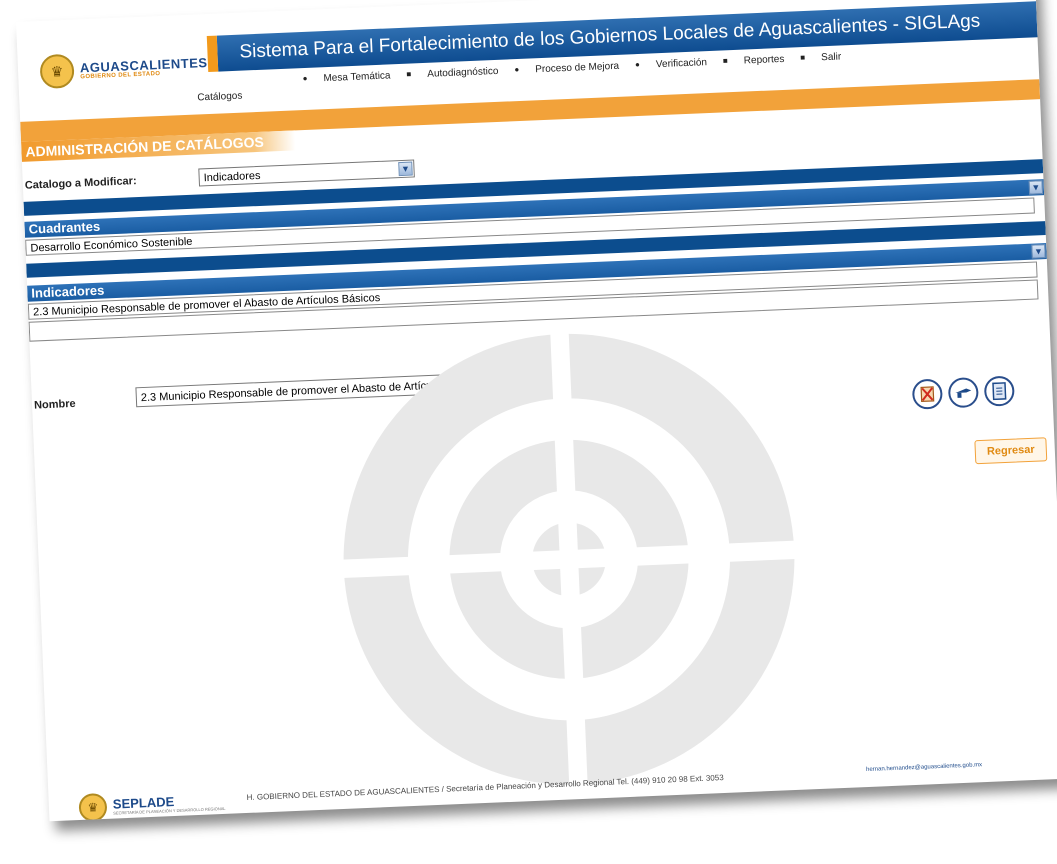 The image size is (1057, 864). I want to click on regresar-button: Regresar, so click(1011, 451).